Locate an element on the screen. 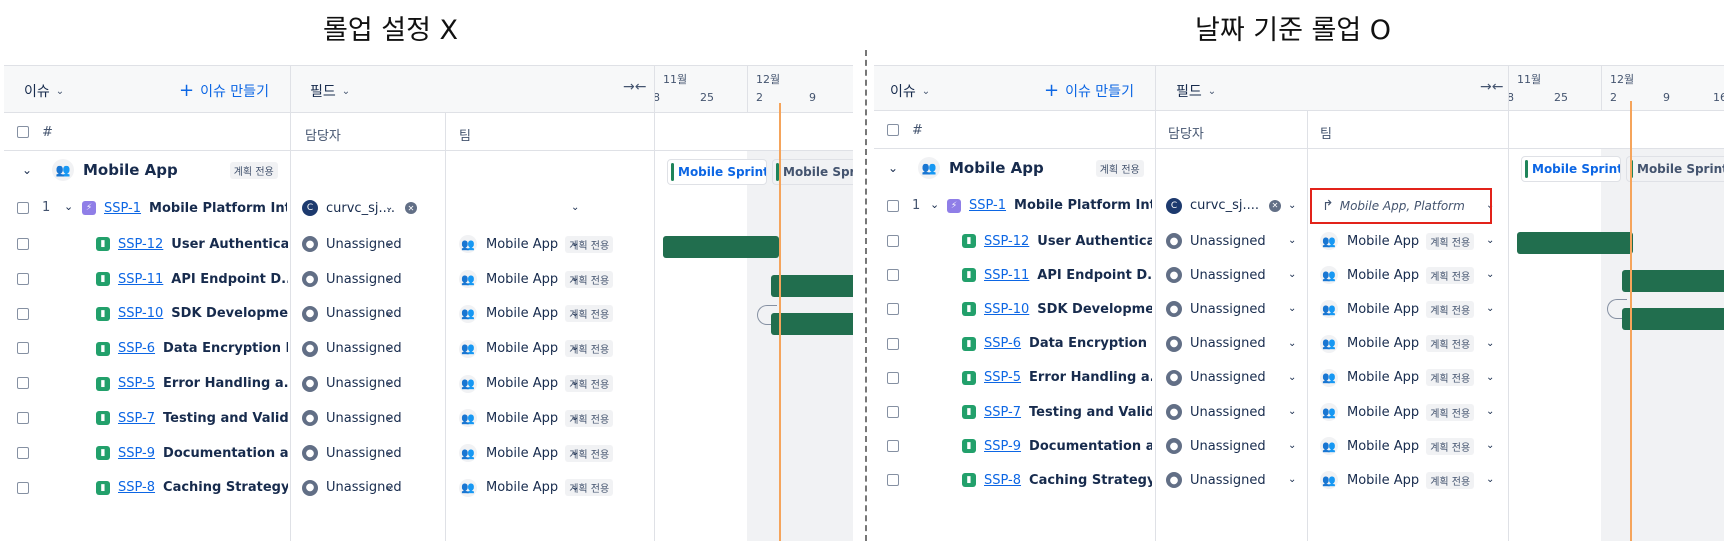 This screenshot has height=541, width=1724. fields-dropdown: 필드 ⌄ is located at coordinates (1196, 91).